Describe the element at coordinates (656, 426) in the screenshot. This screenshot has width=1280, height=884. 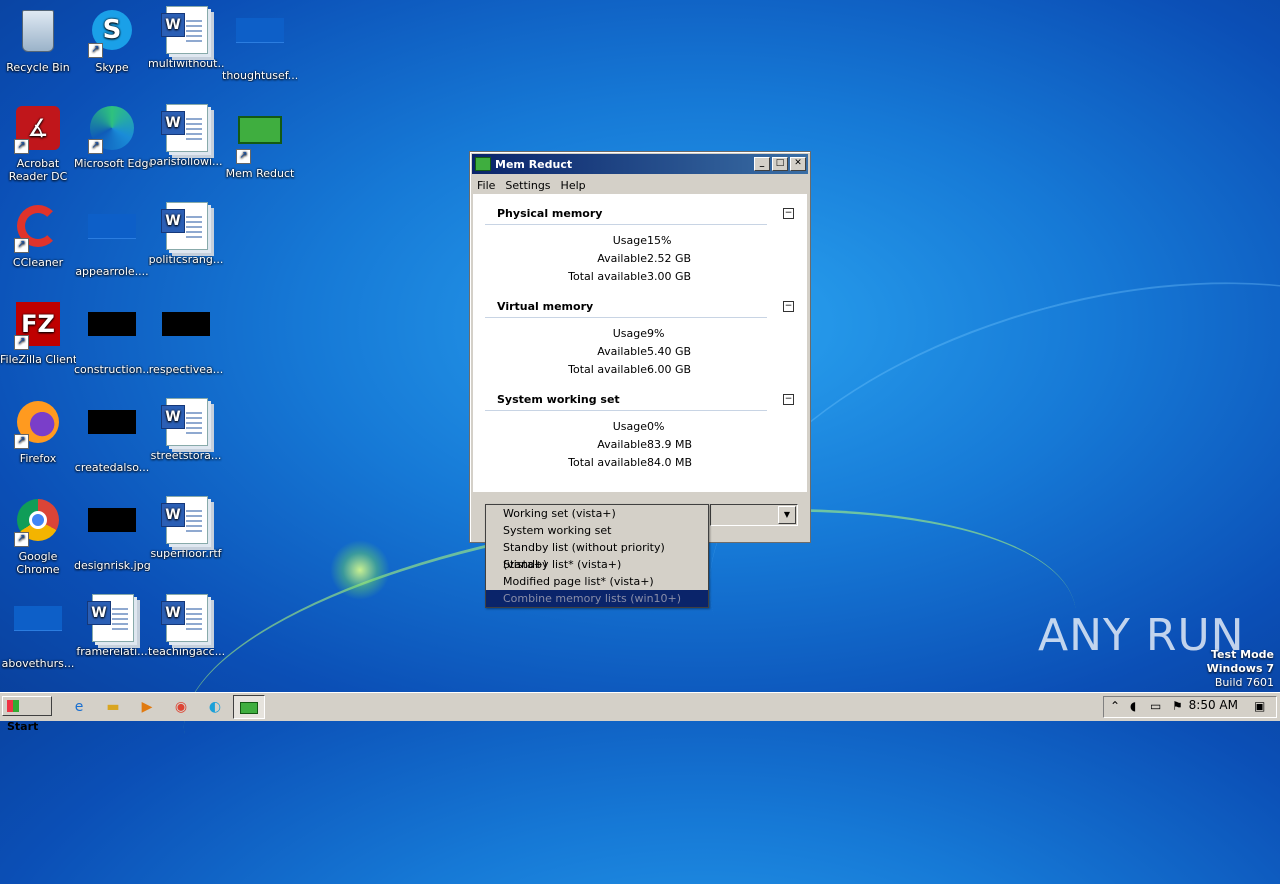
I see `memory-row-value: 0%` at that location.